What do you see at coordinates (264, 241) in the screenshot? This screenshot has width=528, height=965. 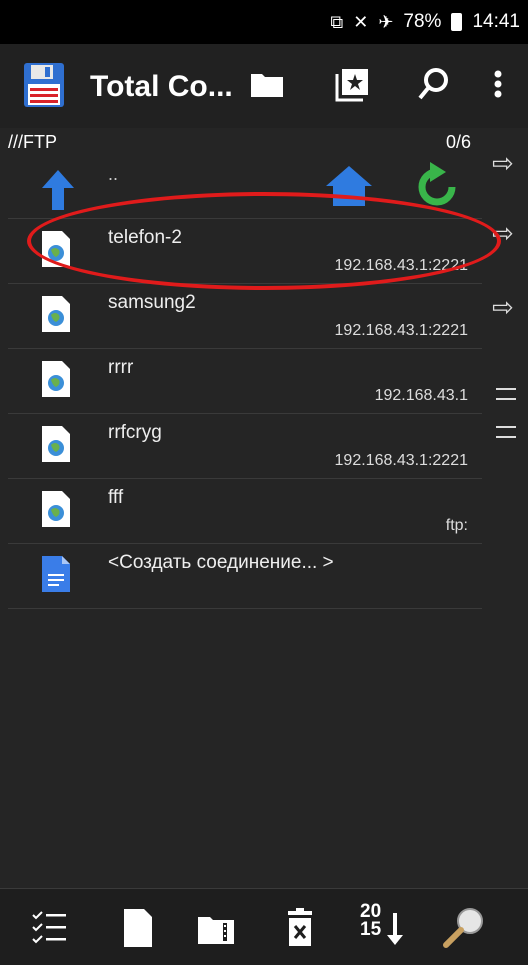 I see `highlight-ellipse` at bounding box center [264, 241].